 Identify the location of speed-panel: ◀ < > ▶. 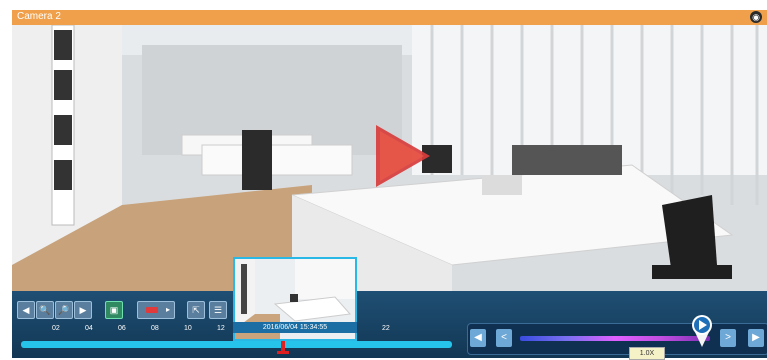
(617, 335).